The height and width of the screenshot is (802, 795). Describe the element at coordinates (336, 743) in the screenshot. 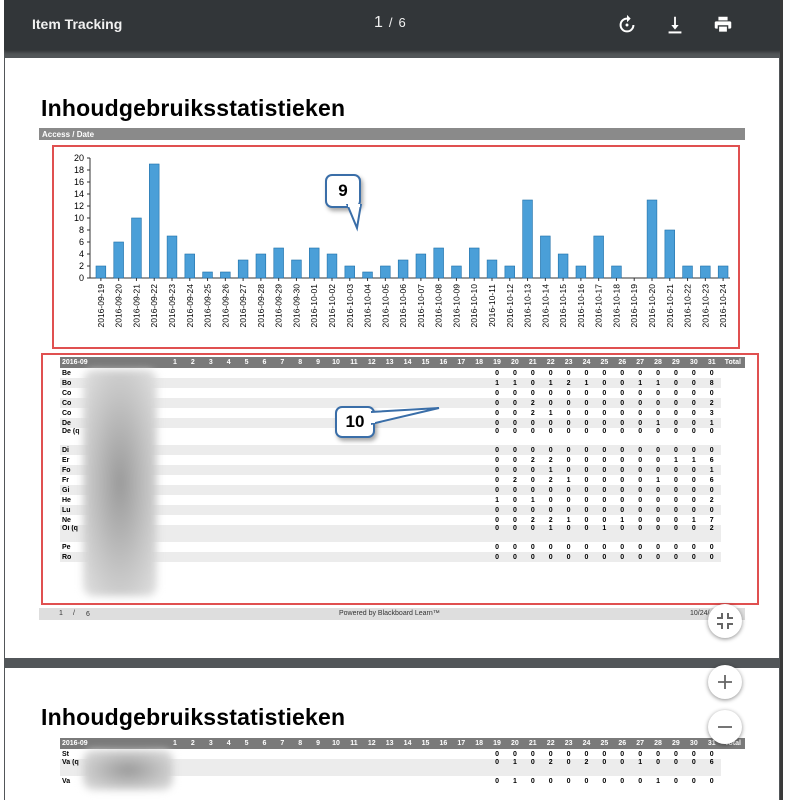

I see `day-header: 10` at that location.